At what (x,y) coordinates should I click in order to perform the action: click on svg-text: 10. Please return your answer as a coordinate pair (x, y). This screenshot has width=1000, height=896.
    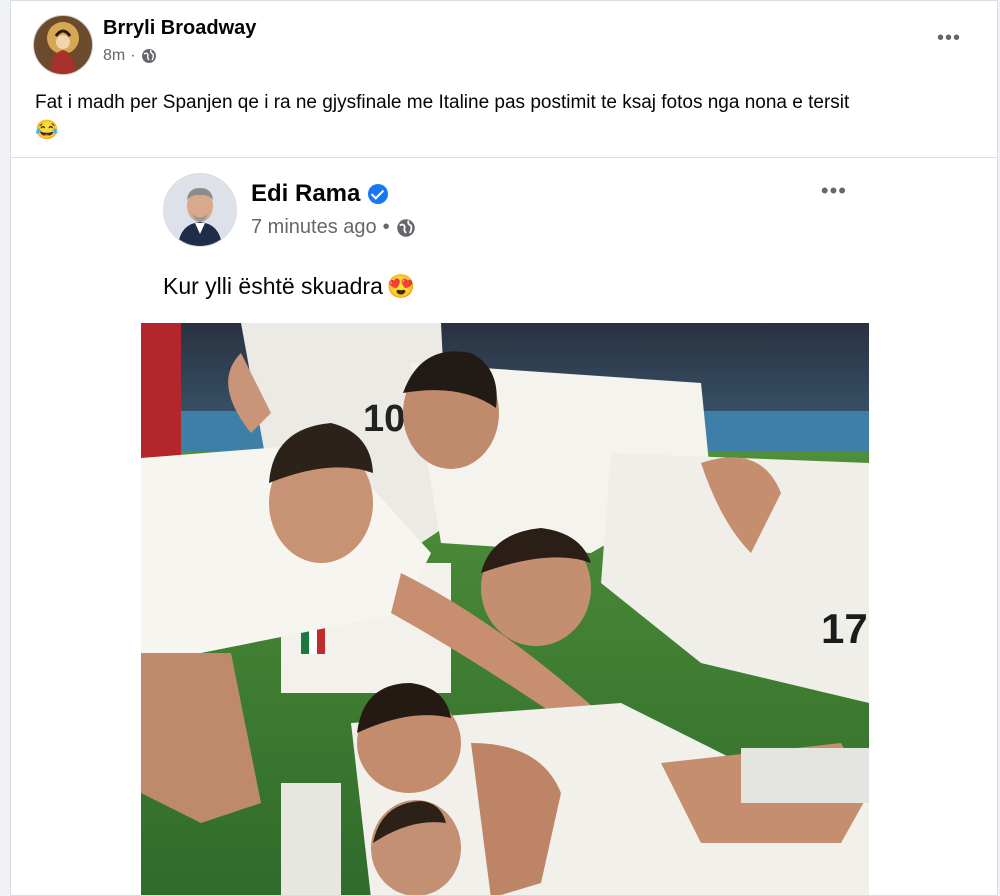
    Looking at the image, I should click on (384, 419).